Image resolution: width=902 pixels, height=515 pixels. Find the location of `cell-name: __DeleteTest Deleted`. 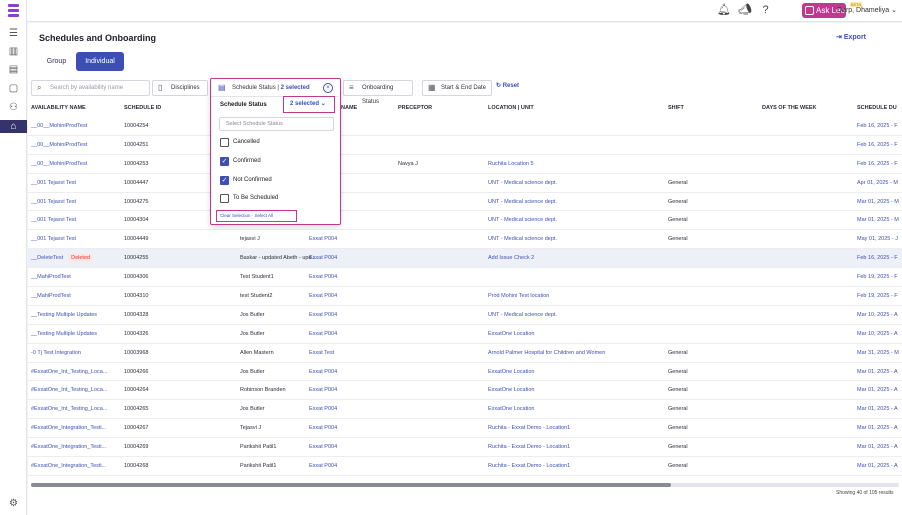

cell-name: __DeleteTest Deleted is located at coordinates (76, 258).